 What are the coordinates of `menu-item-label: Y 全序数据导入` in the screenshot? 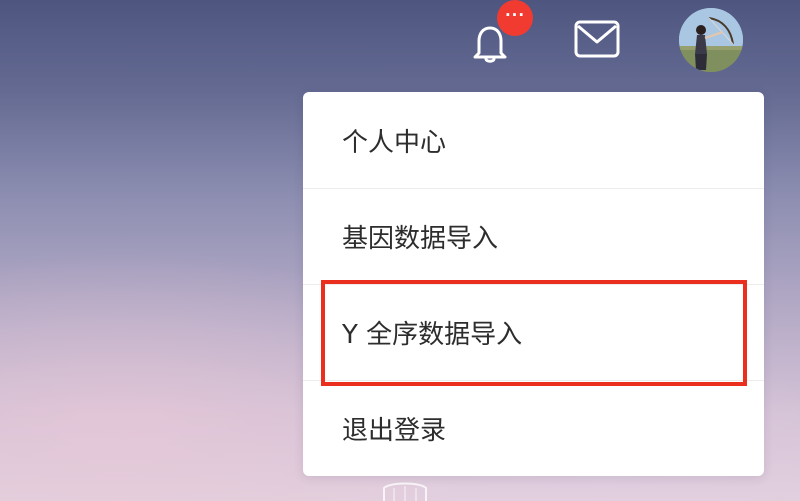 It's located at (432, 335).